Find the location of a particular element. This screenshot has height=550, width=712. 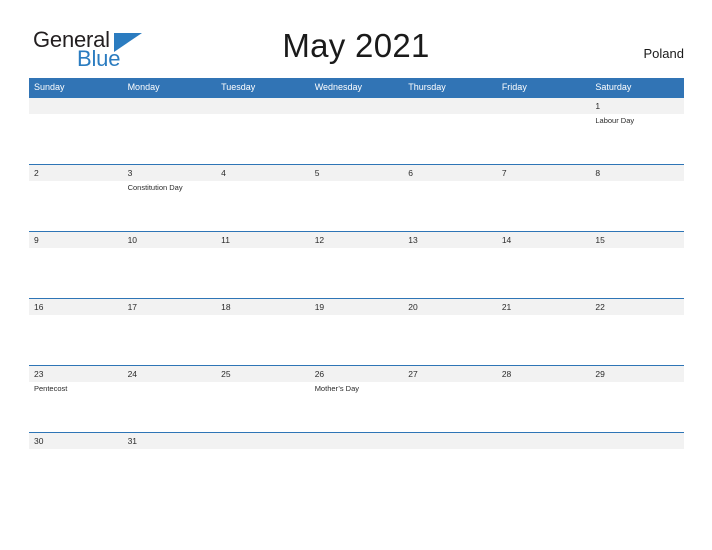

event-label: Labour Day is located at coordinates (615, 120).